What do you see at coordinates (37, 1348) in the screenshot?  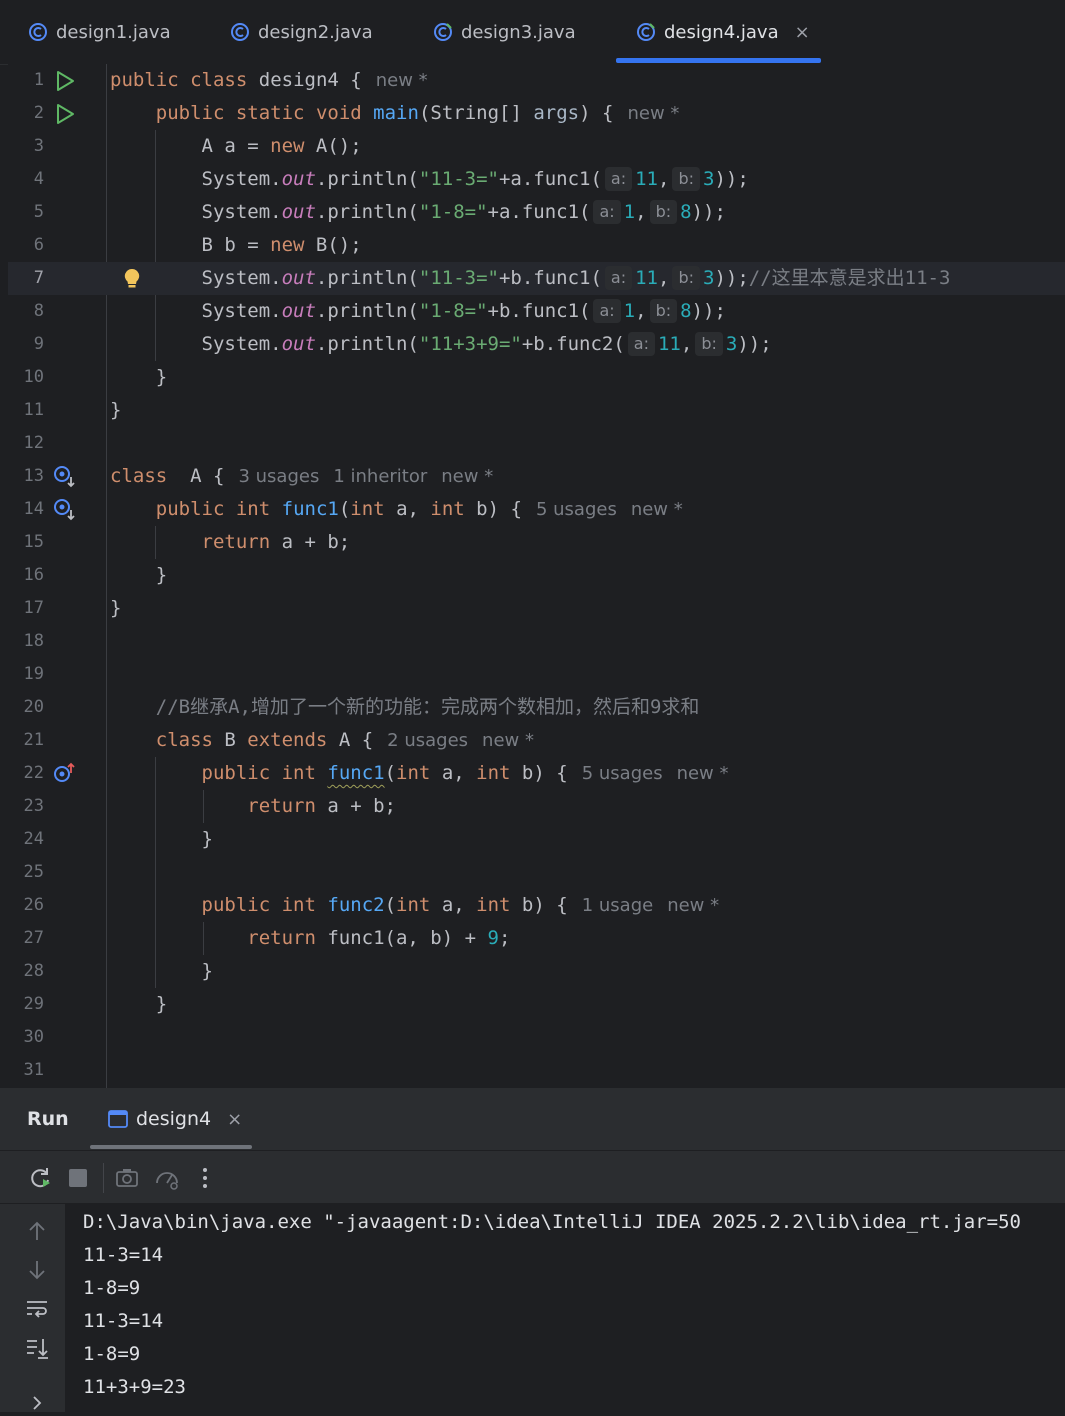 I see `scroll-to-end-icon` at bounding box center [37, 1348].